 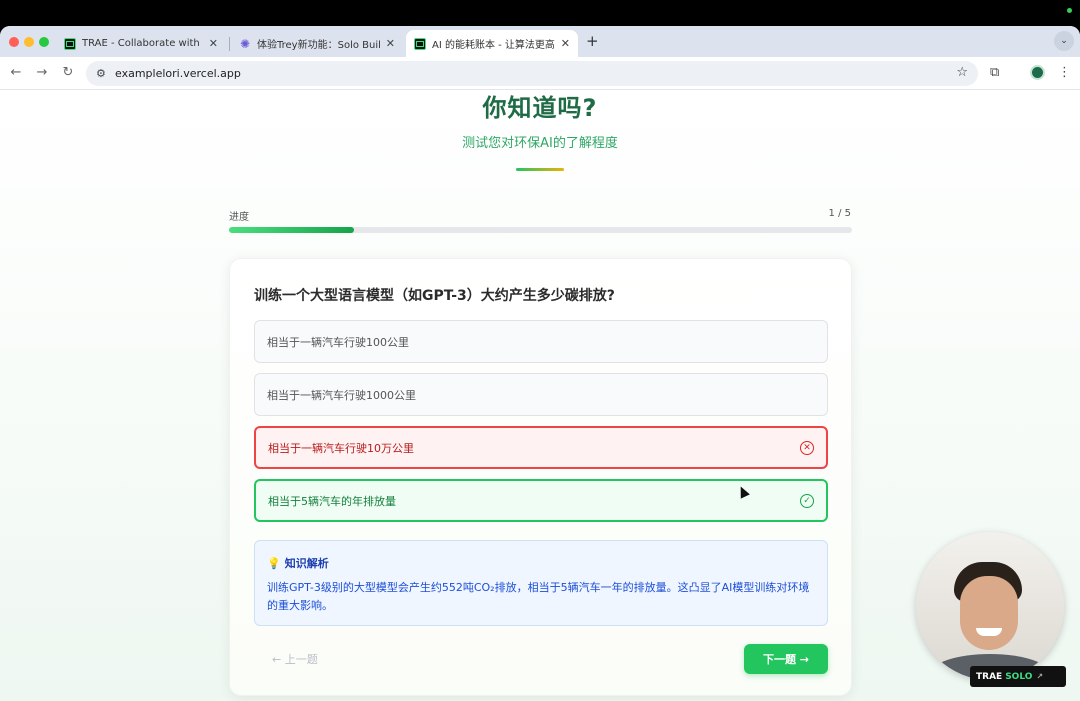 What do you see at coordinates (839, 213) in the screenshot?
I see `progress-count: 1 / 5` at bounding box center [839, 213].